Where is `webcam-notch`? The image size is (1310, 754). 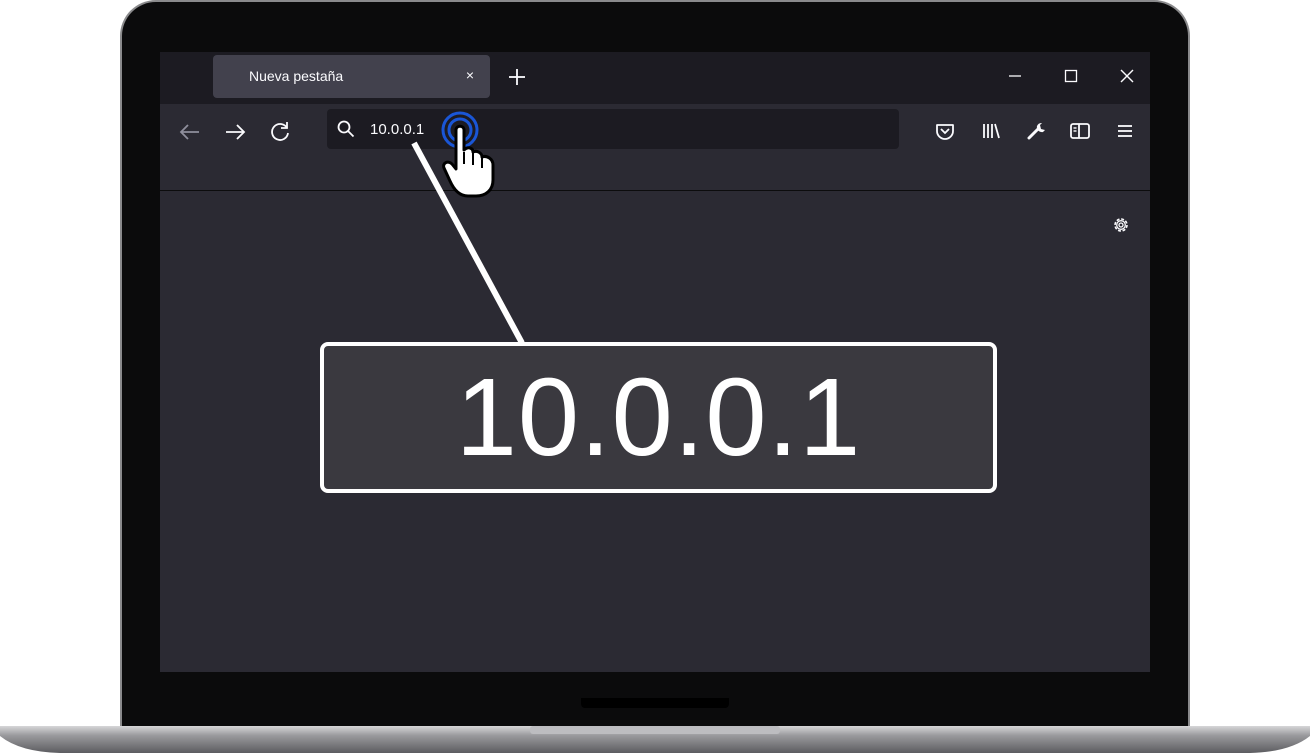
webcam-notch is located at coordinates (655, 703).